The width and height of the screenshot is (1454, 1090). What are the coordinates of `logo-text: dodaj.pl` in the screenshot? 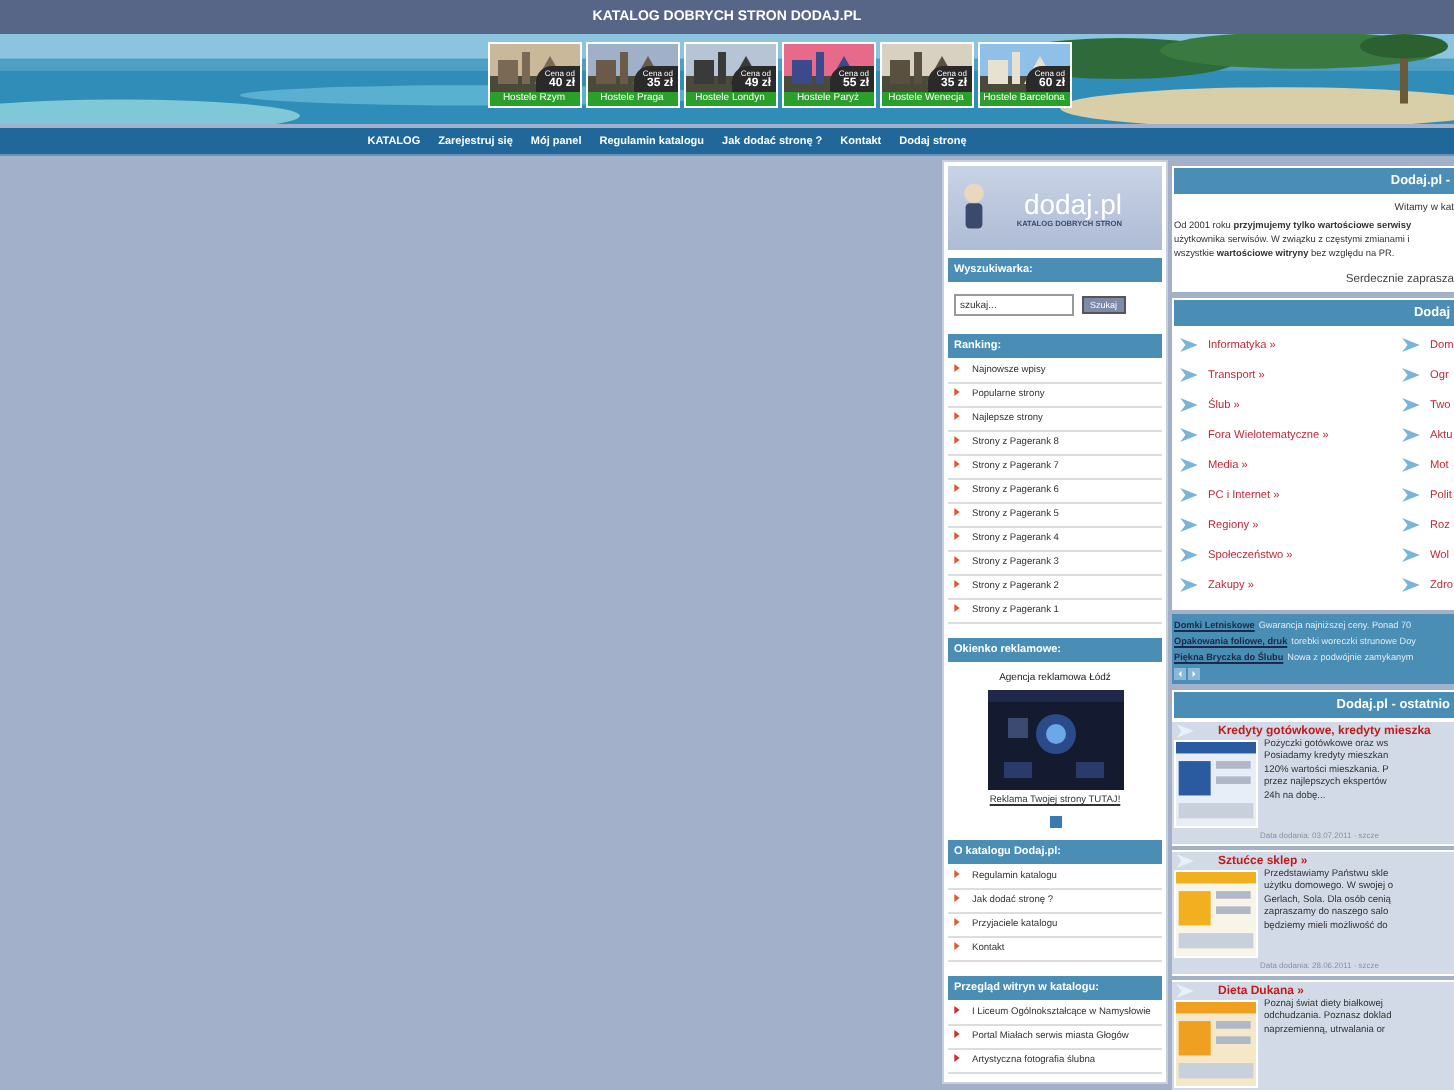 It's located at (1072, 204).